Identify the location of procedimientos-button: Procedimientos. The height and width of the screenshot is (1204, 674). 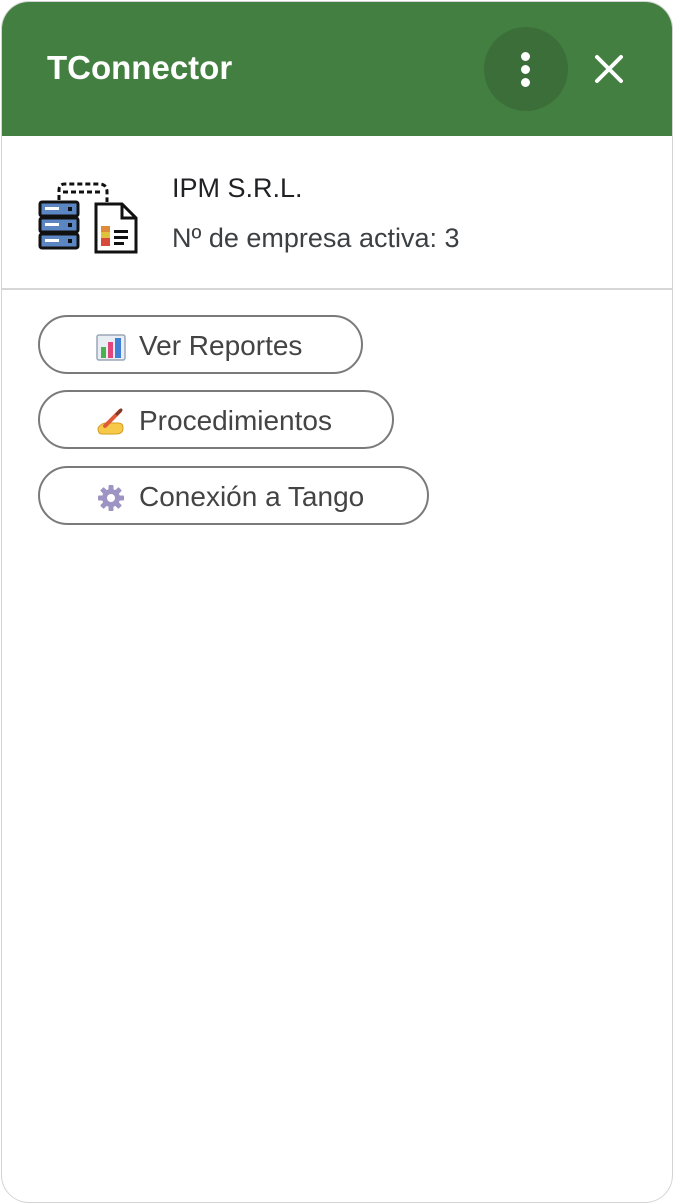
(216, 419).